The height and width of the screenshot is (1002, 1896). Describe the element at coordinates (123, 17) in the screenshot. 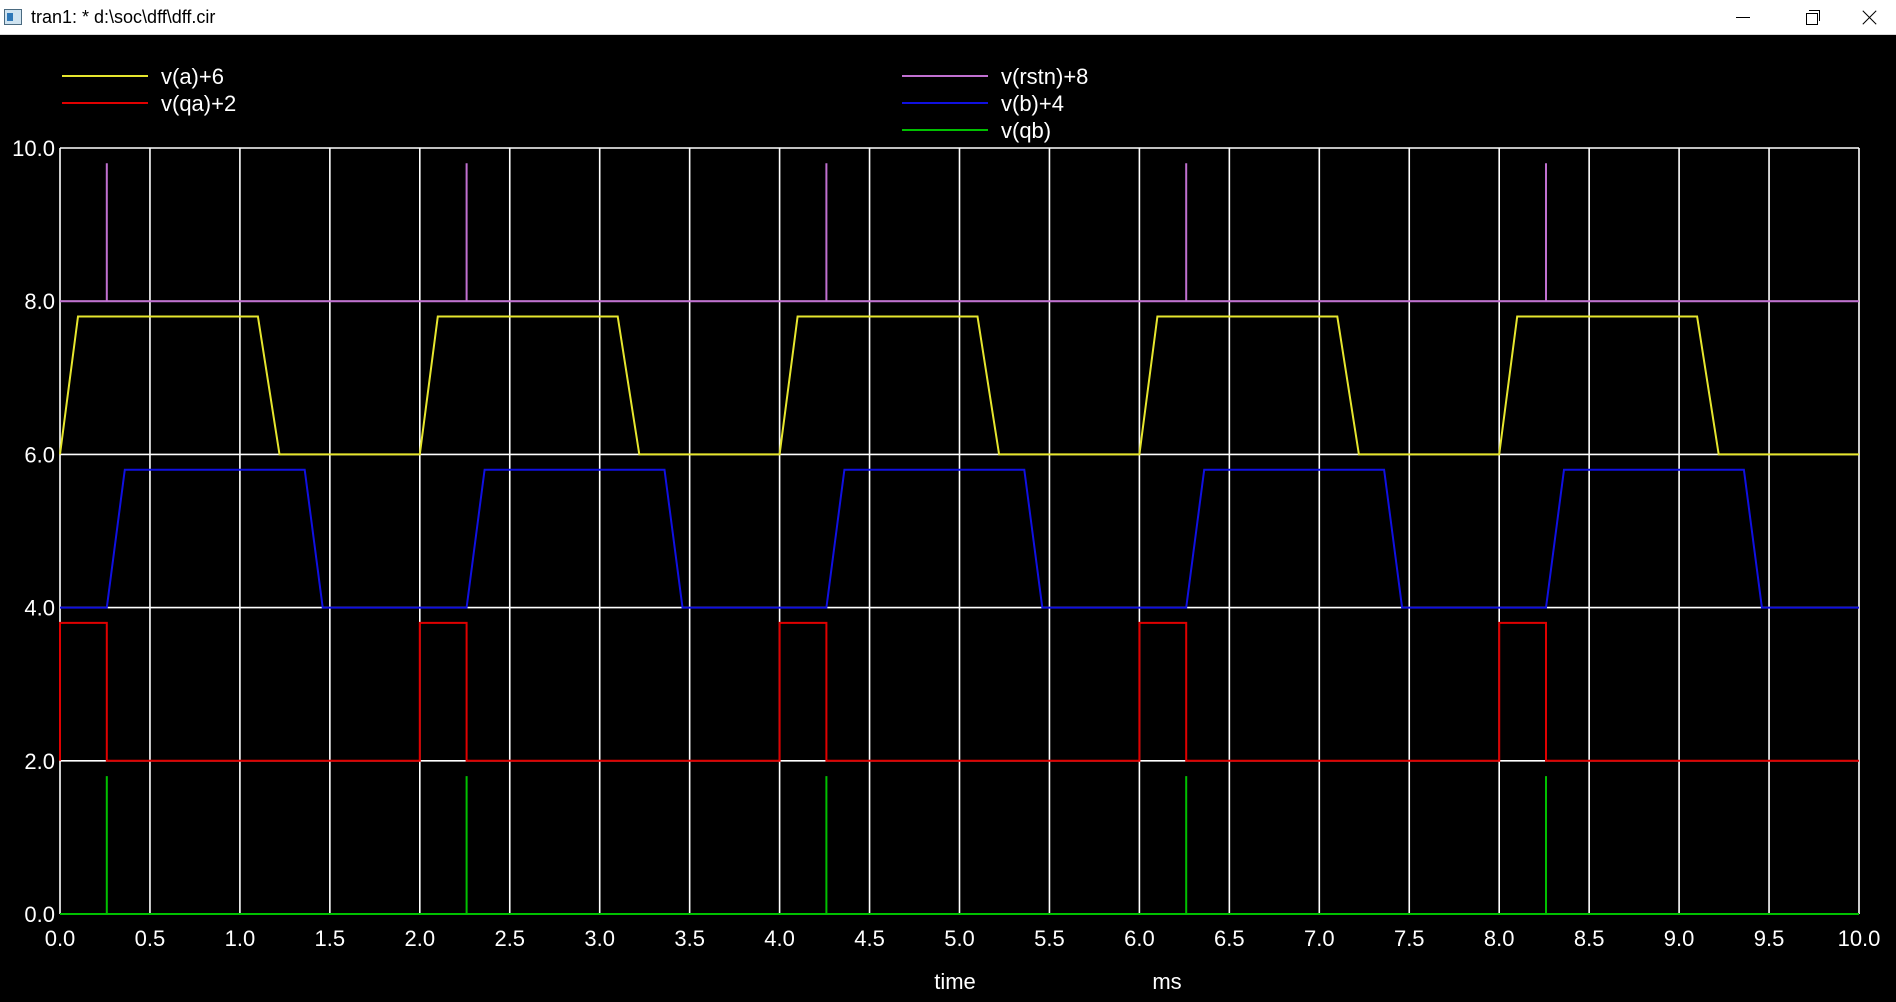

I see `window-title: tran1: * d:\soc\dff\dff.cir` at that location.